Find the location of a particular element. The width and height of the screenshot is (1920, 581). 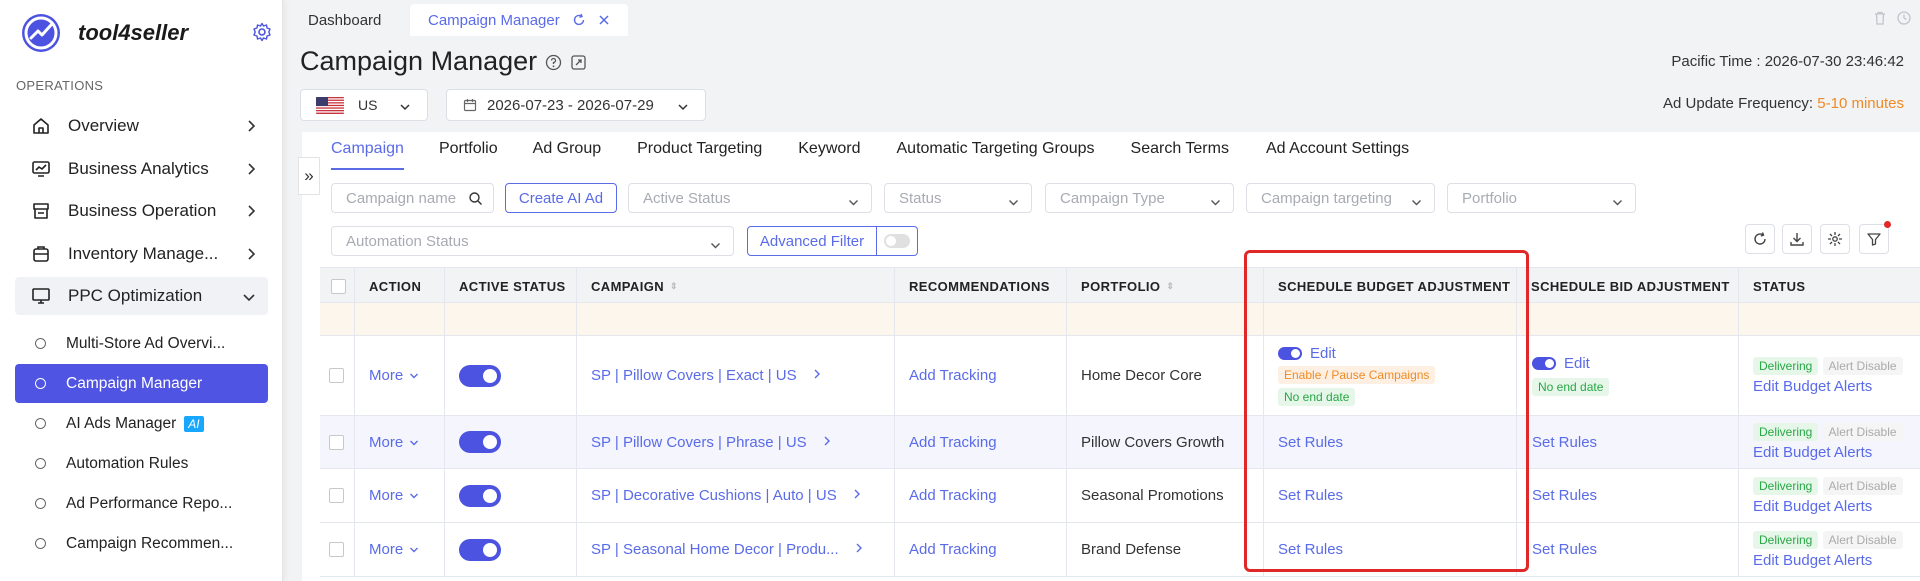

campaign-link: SP | Decorative Cushions | Auto | US is located at coordinates (714, 495).